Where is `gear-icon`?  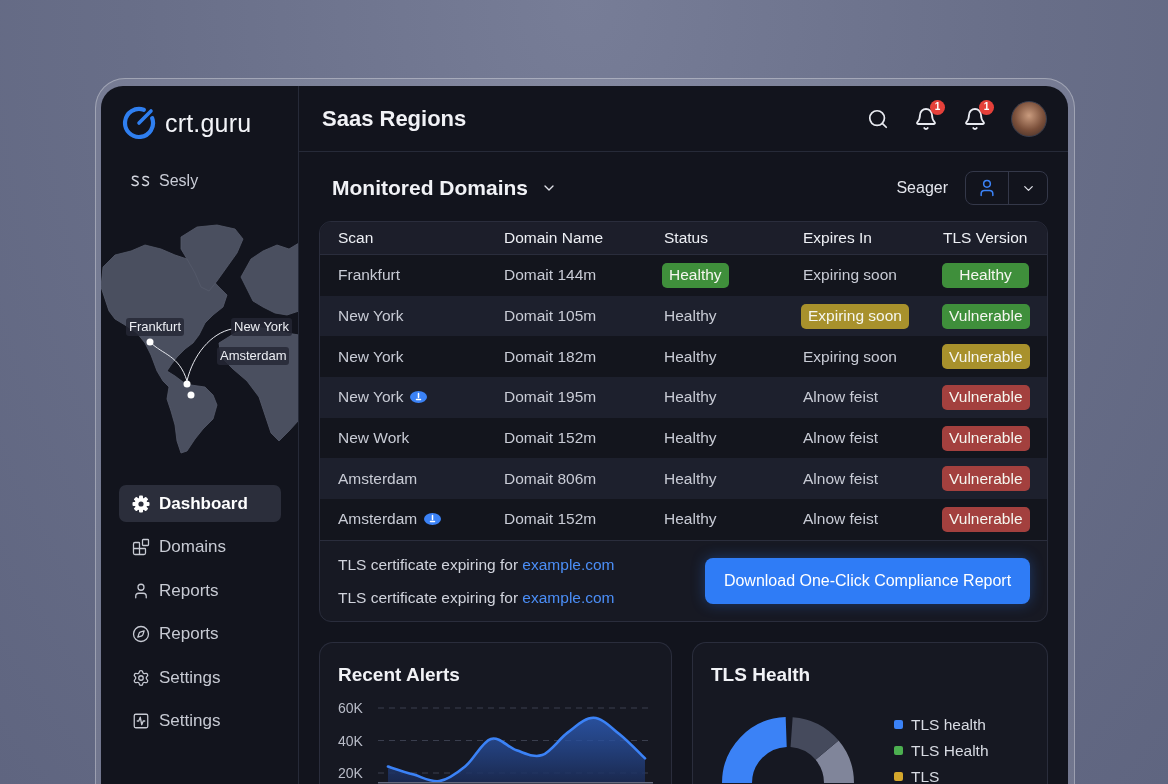 gear-icon is located at coordinates (141, 503).